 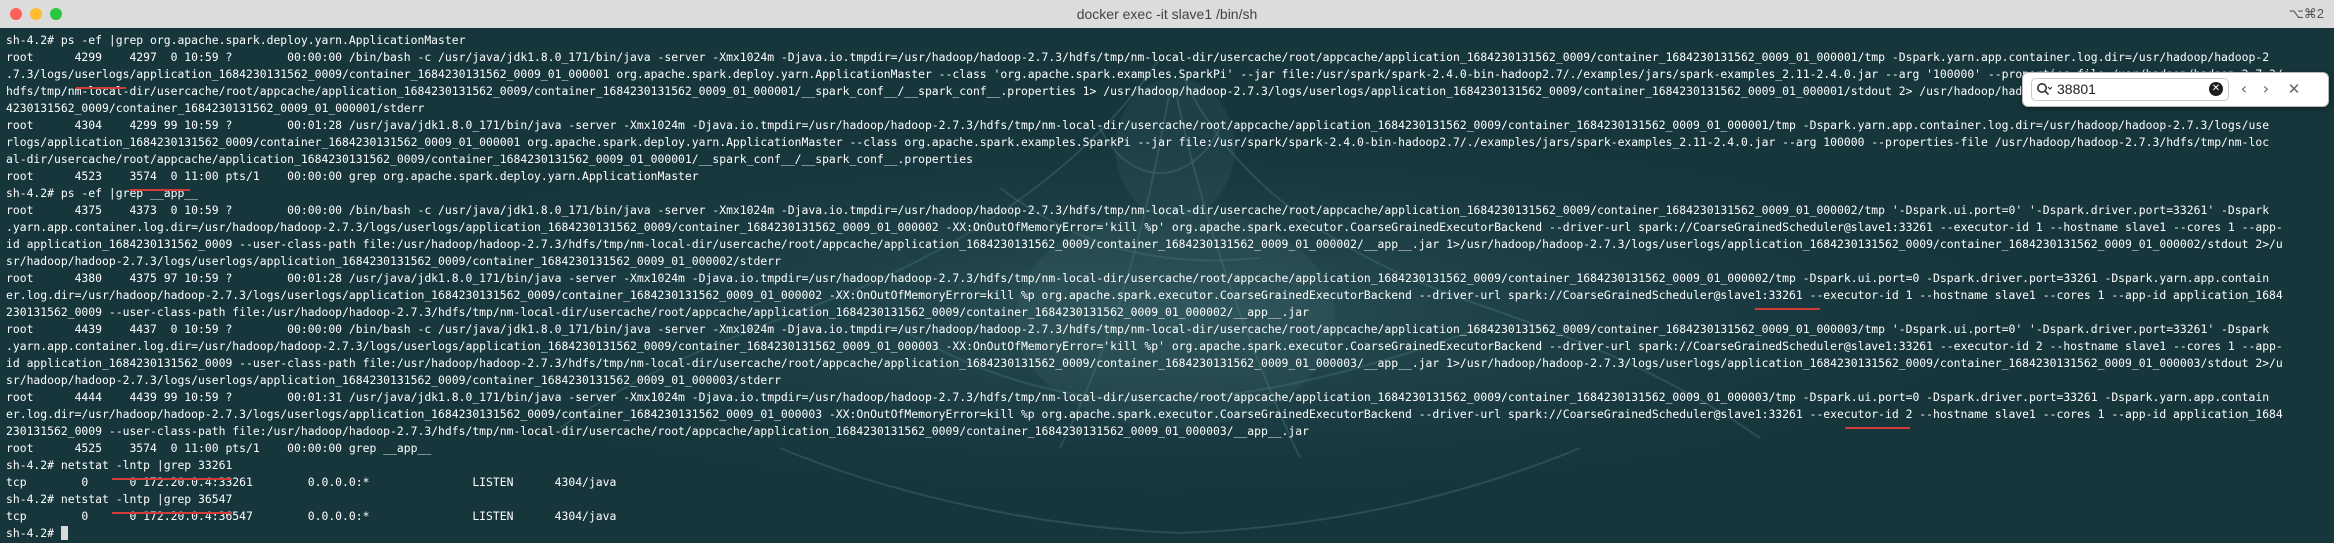 I want to click on search-icon, so click(x=2044, y=89).